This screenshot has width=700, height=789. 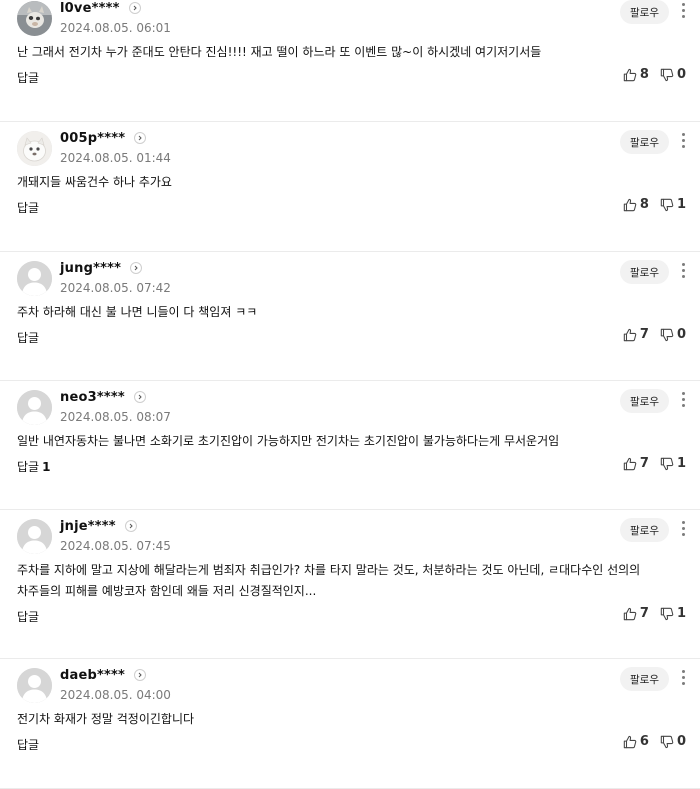 I want to click on reply-count: 1, so click(x=46, y=467).